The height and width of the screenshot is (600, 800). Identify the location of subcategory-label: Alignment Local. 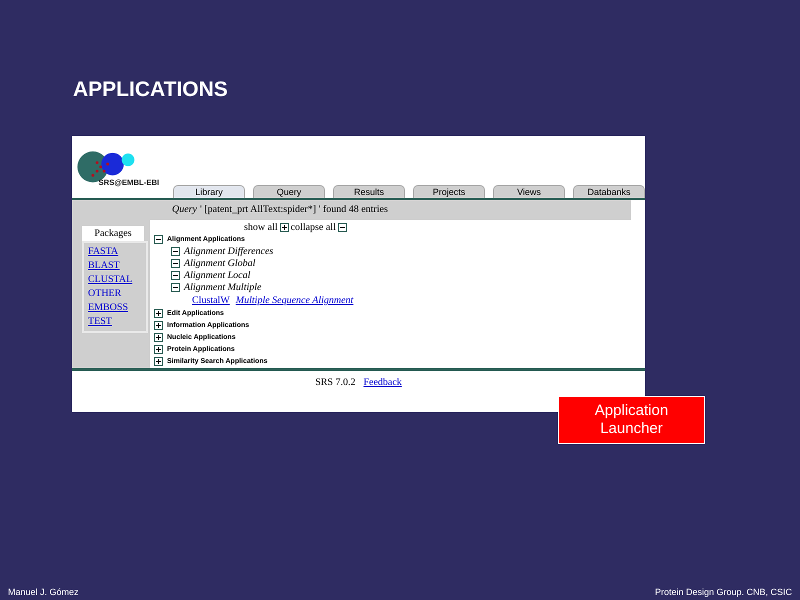
(217, 275).